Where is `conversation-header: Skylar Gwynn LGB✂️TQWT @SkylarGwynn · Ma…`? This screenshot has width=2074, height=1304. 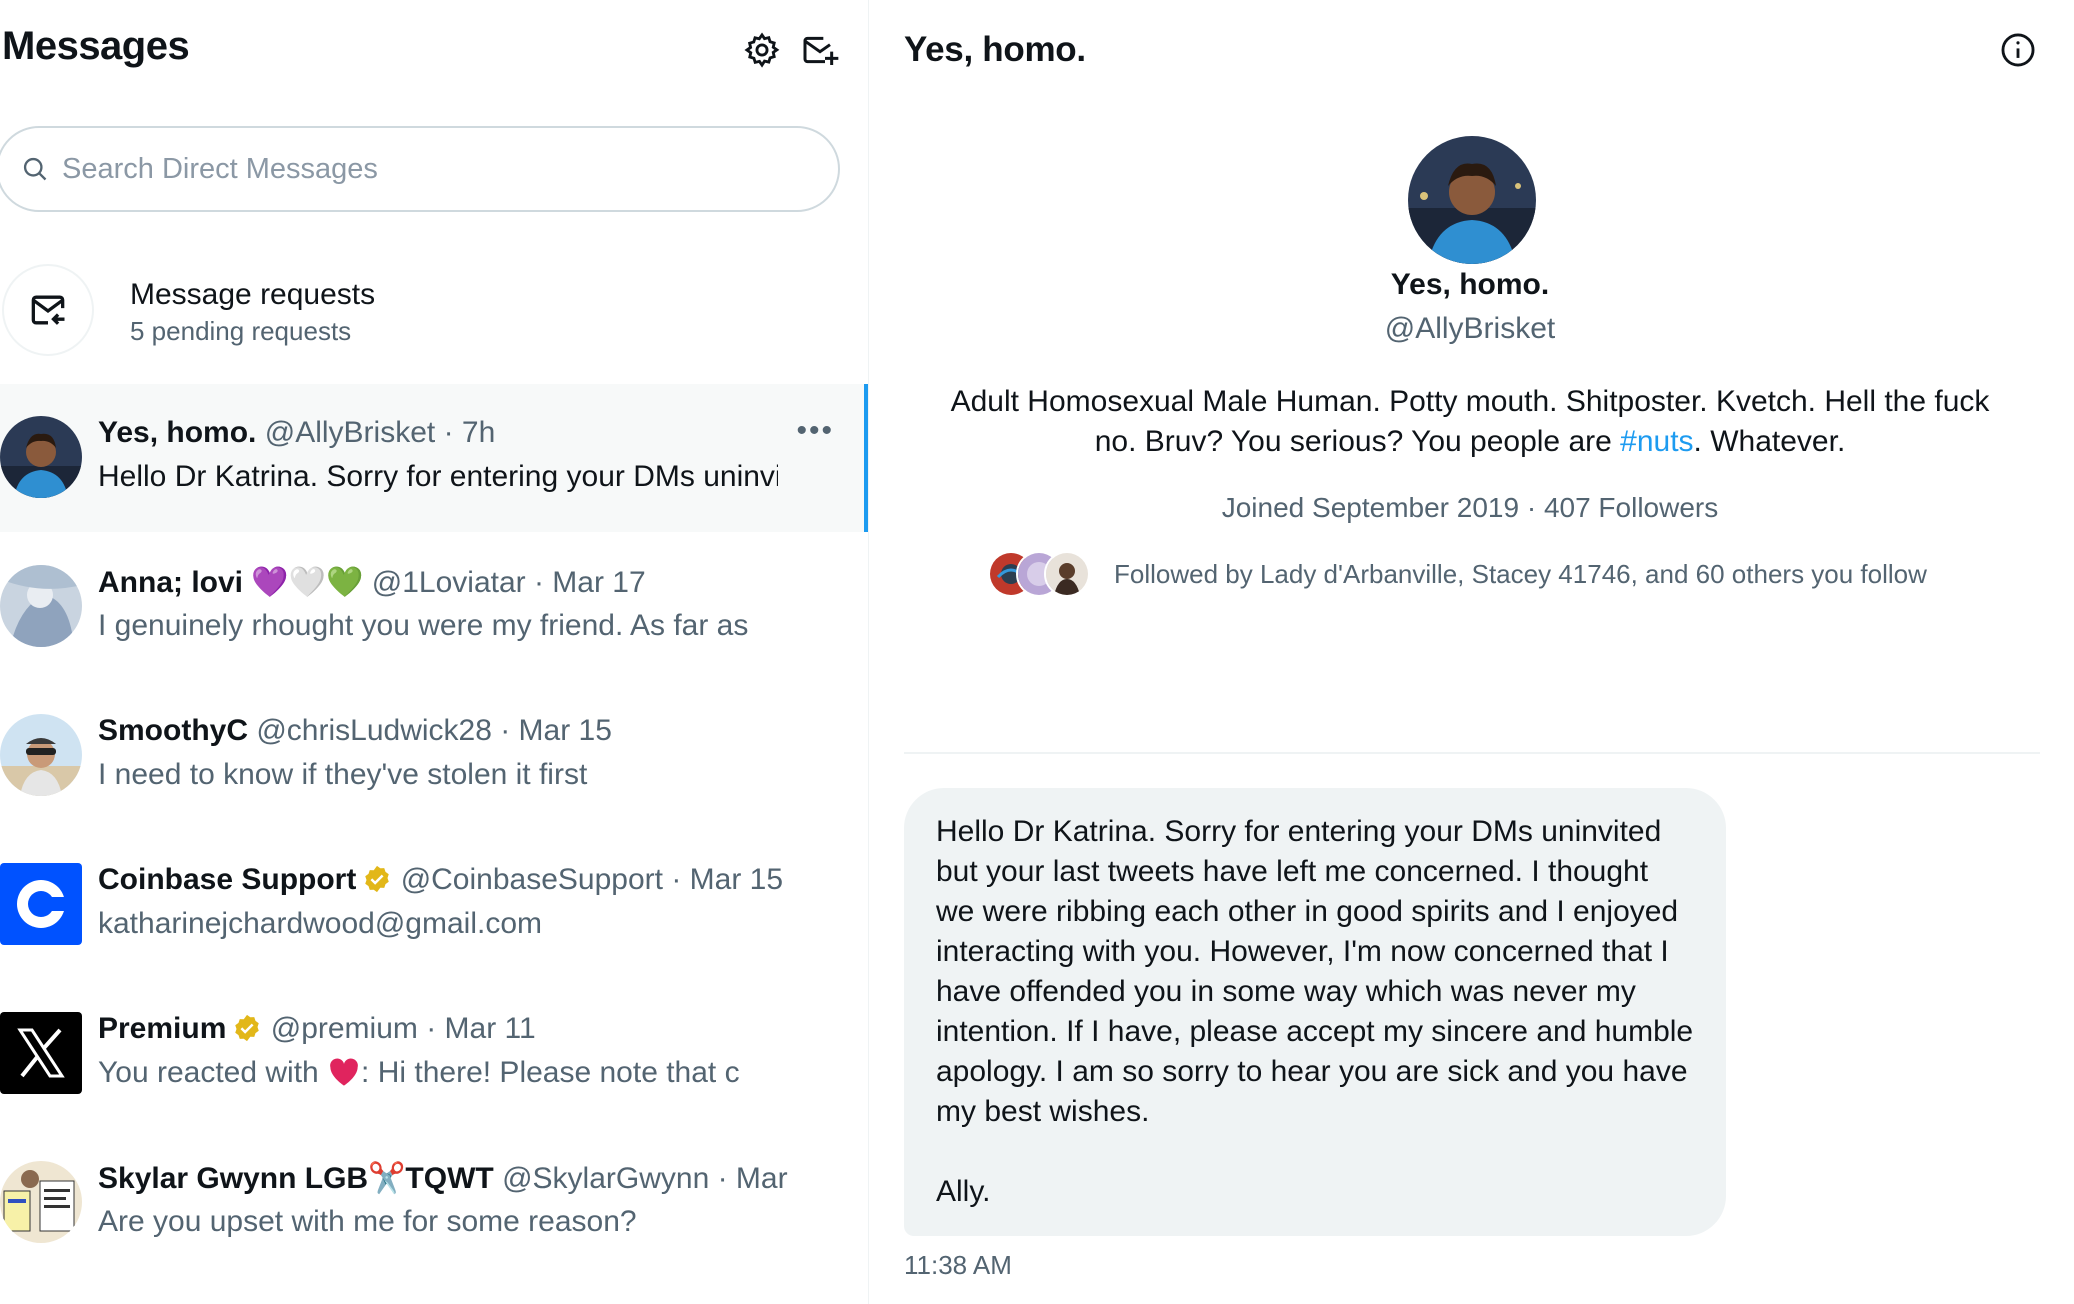
conversation-header: Skylar Gwynn LGB✂️TQWT @SkylarGwynn · Ma… is located at coordinates (448, 1178).